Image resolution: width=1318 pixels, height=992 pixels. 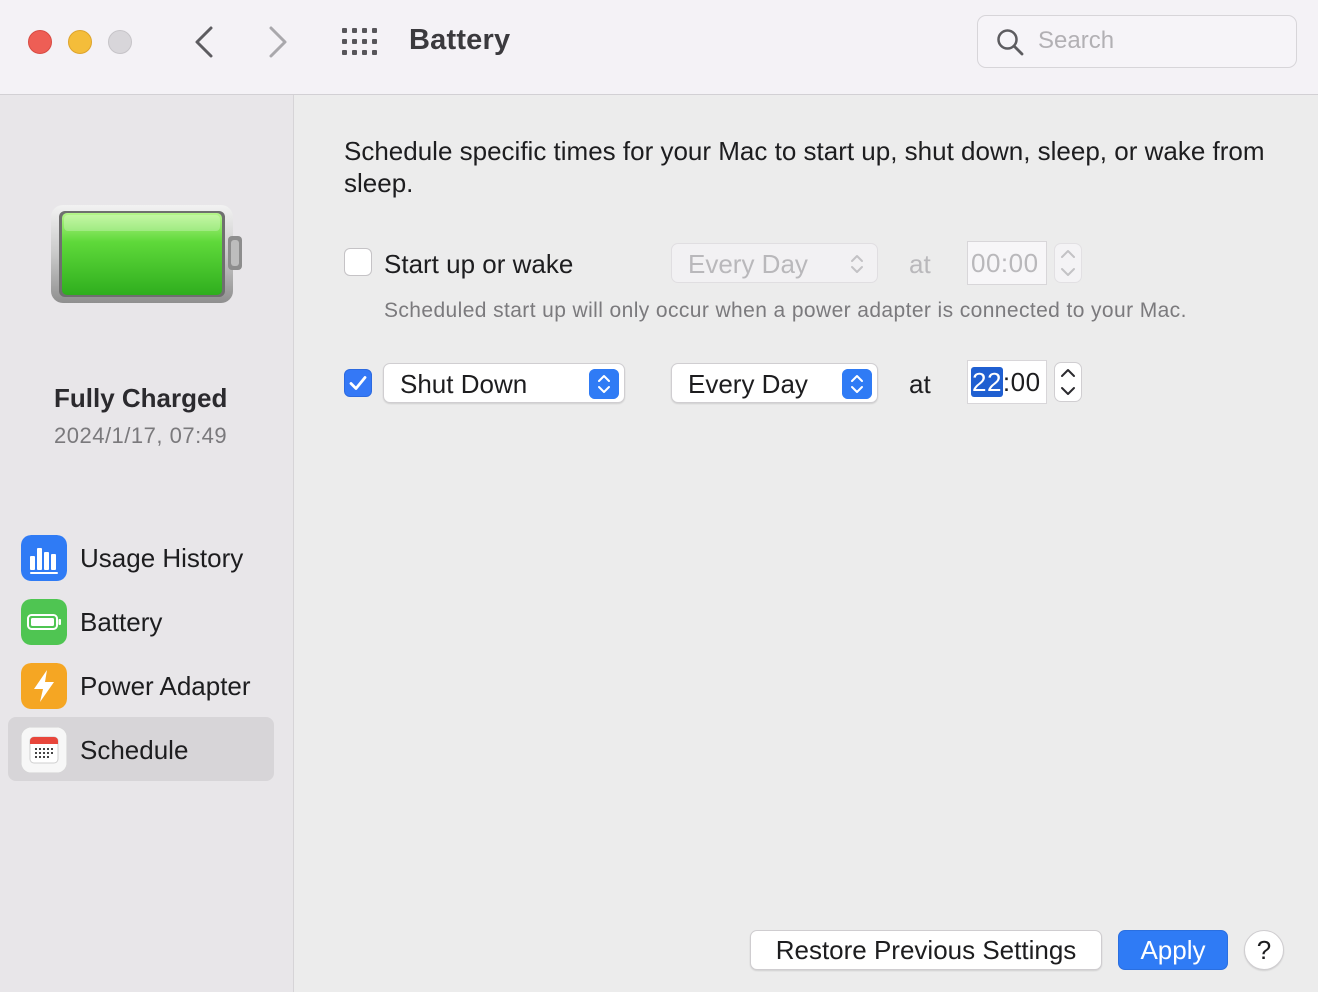 I want to click on startup-frequency-select: Every Day, so click(x=774, y=263).